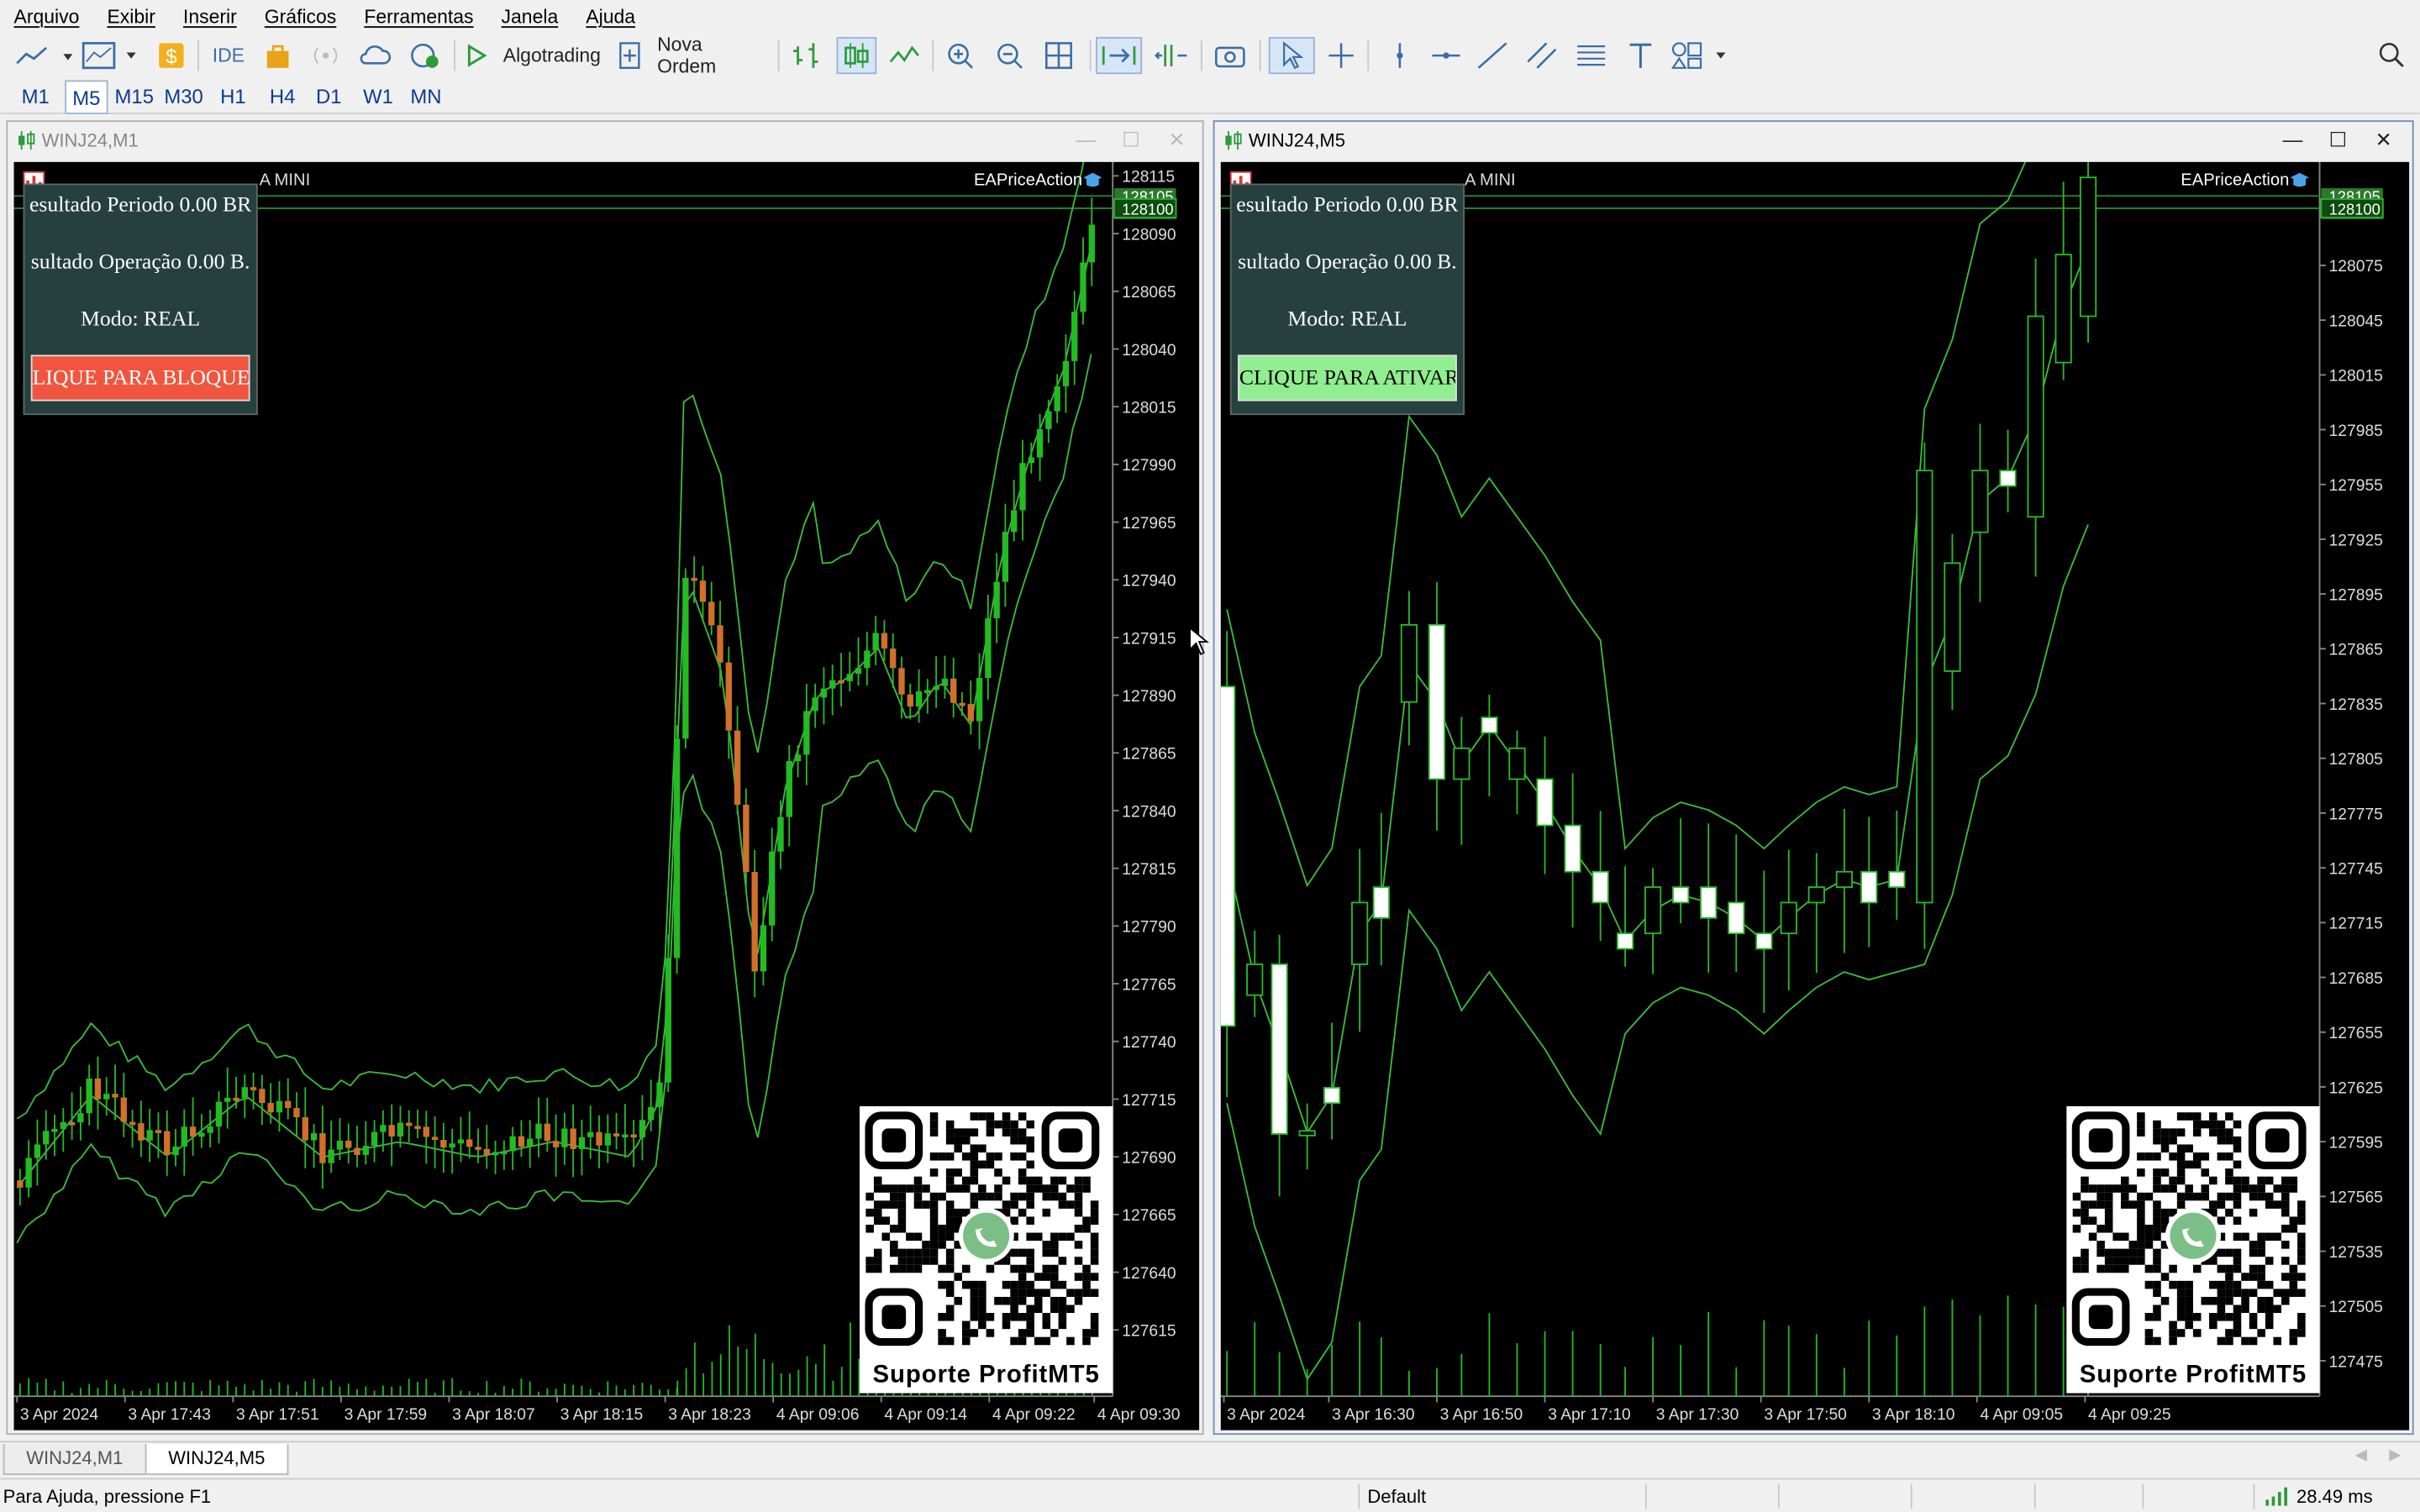 The height and width of the screenshot is (1512, 2420). What do you see at coordinates (2395, 1455) in the screenshot?
I see `tab-scroll-right-icon: ▶` at bounding box center [2395, 1455].